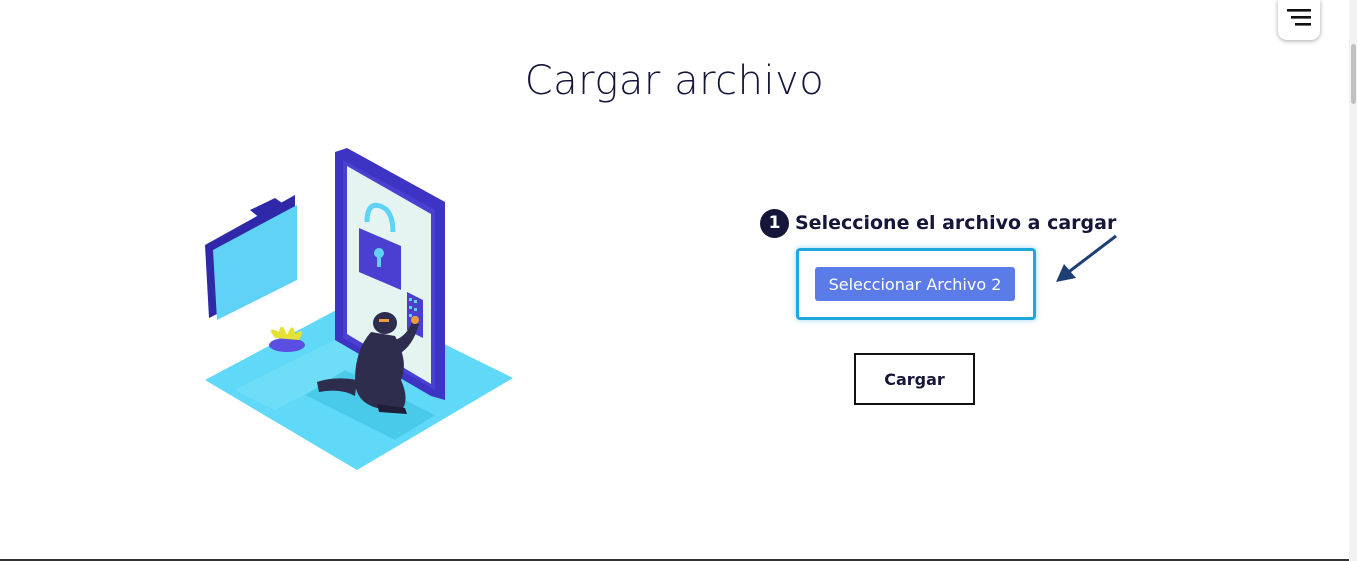  I want to click on security-illustration, so click(360, 312).